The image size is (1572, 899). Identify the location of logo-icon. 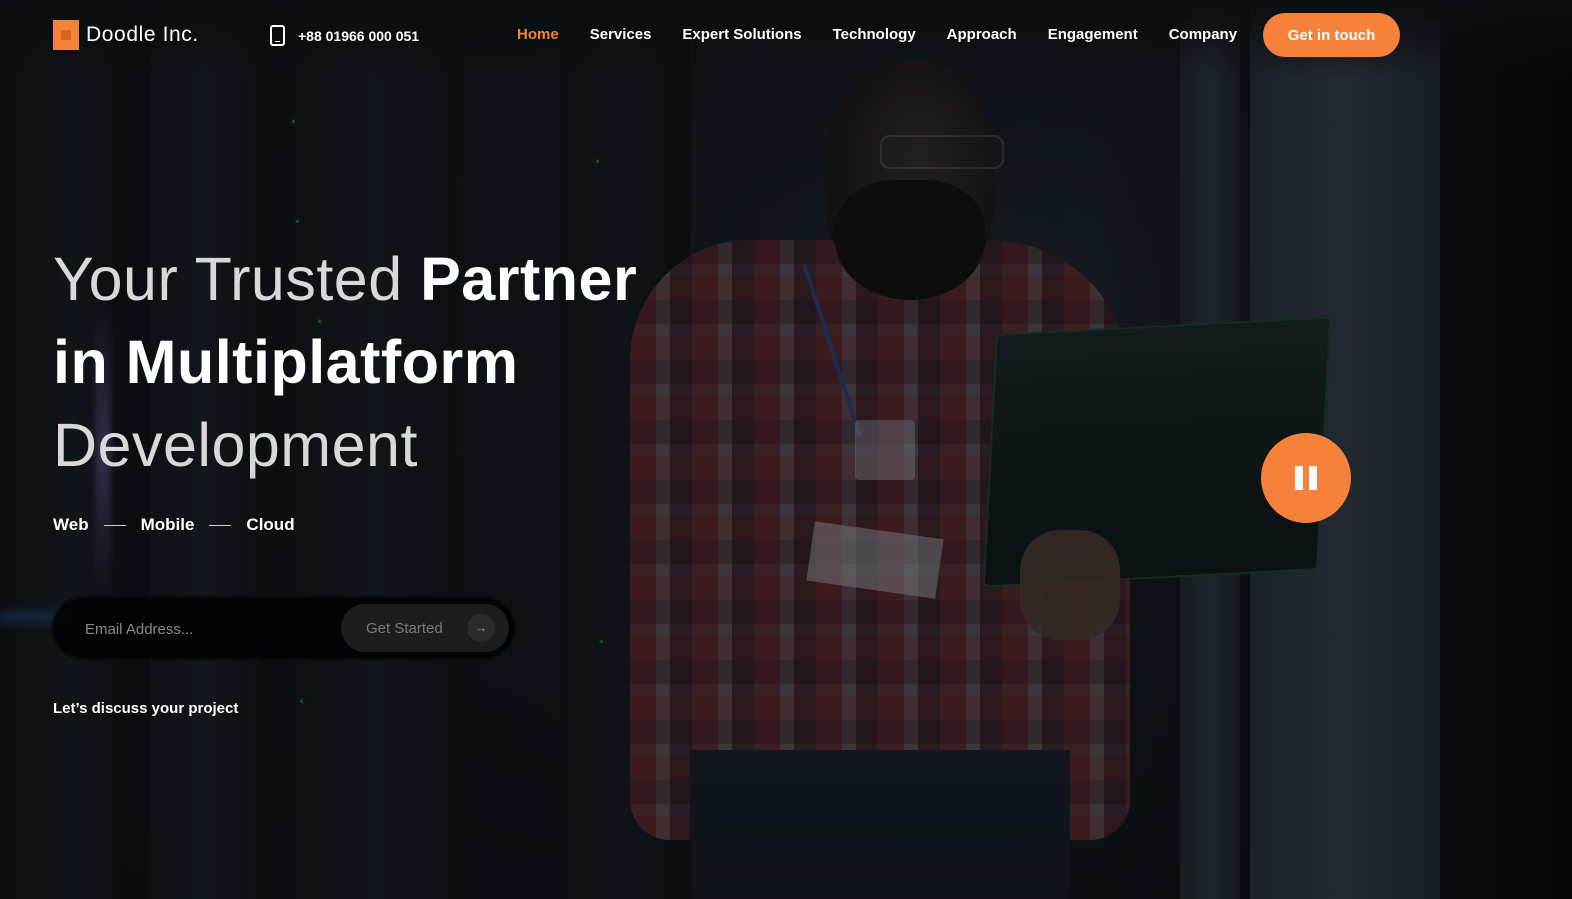
(66, 35).